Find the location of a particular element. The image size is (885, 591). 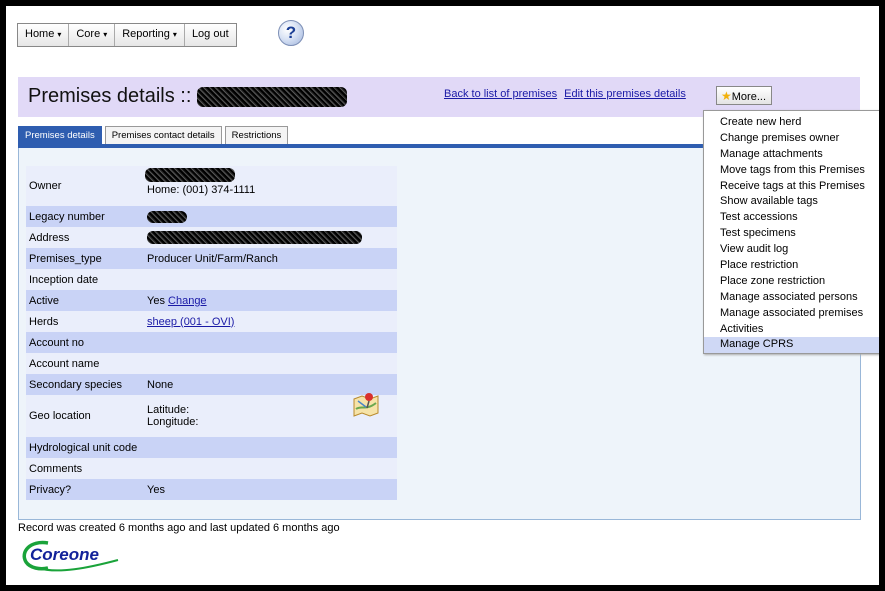

top-menu: Home ▾ Core ▾ Reporting ▾ Log out is located at coordinates (127, 35).